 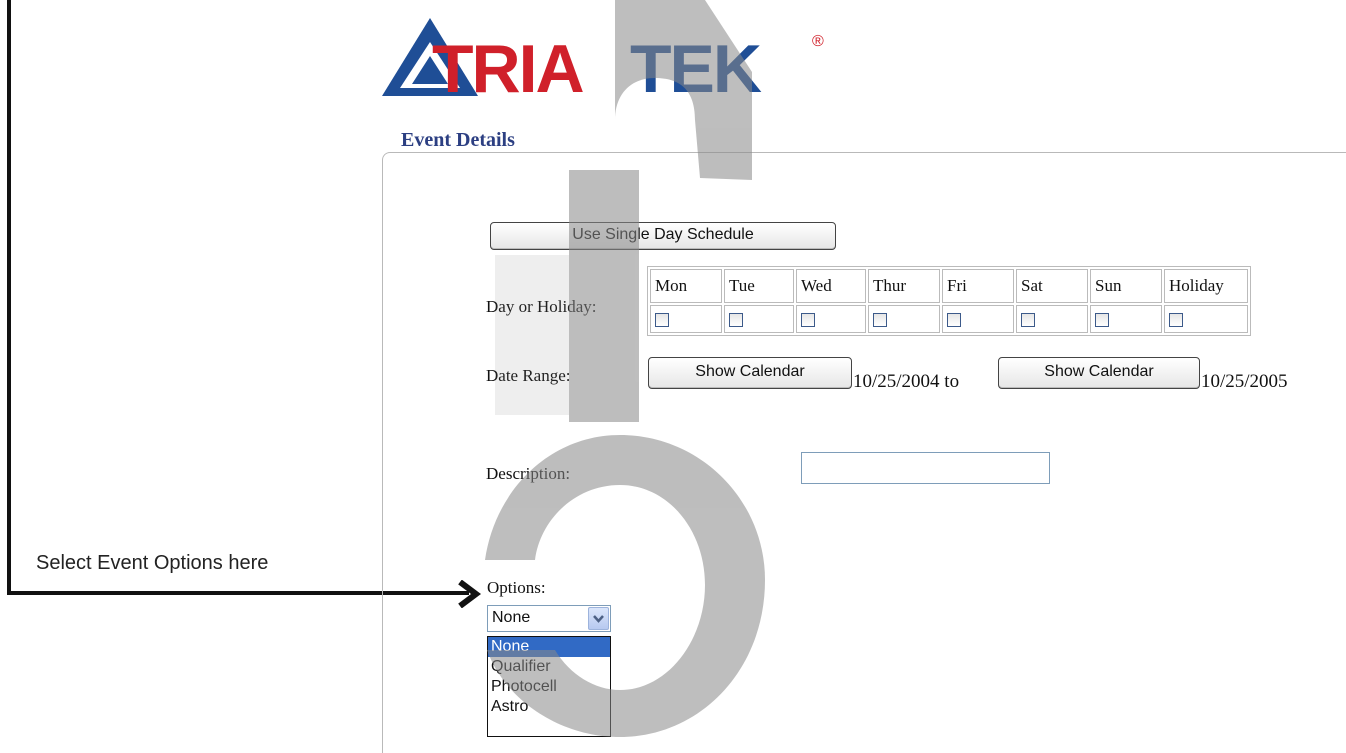 I want to click on thur-checkbox, so click(x=880, y=320).